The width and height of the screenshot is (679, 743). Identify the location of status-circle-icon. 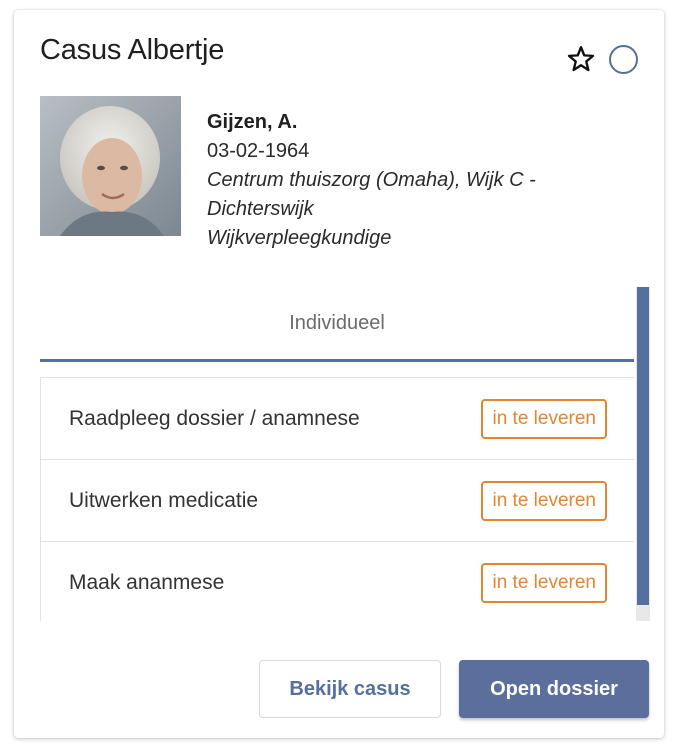
(623, 59).